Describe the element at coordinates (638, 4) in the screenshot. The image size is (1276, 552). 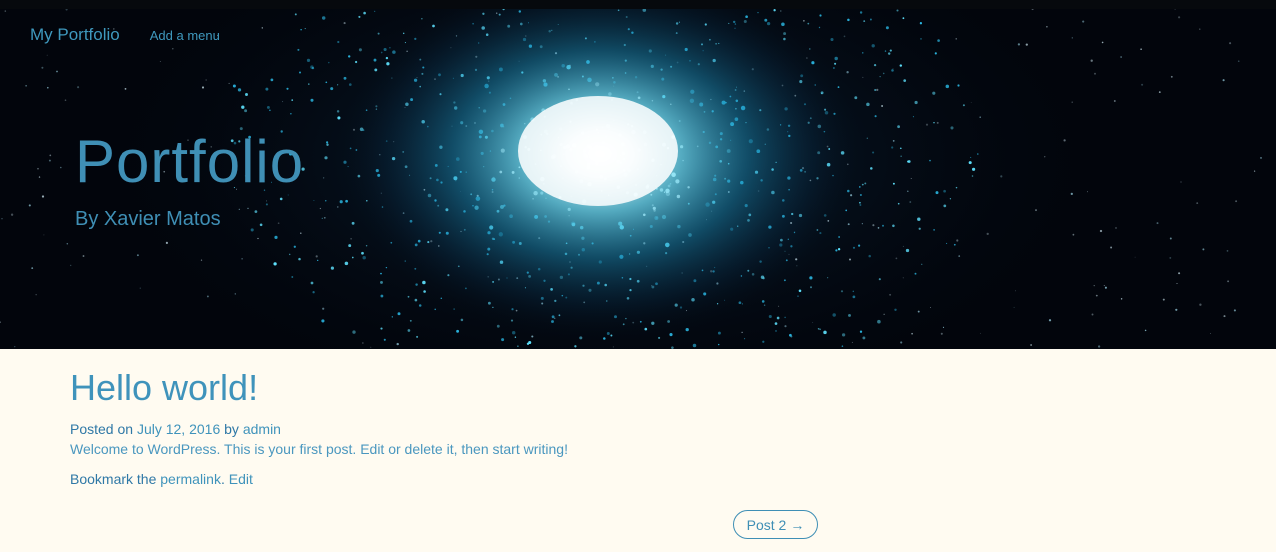
I see `top-strip` at that location.